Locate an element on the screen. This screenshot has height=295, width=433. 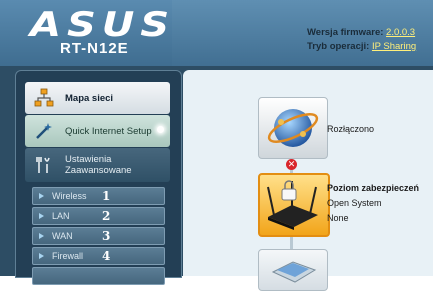
connector-line is located at coordinates (291, 242).